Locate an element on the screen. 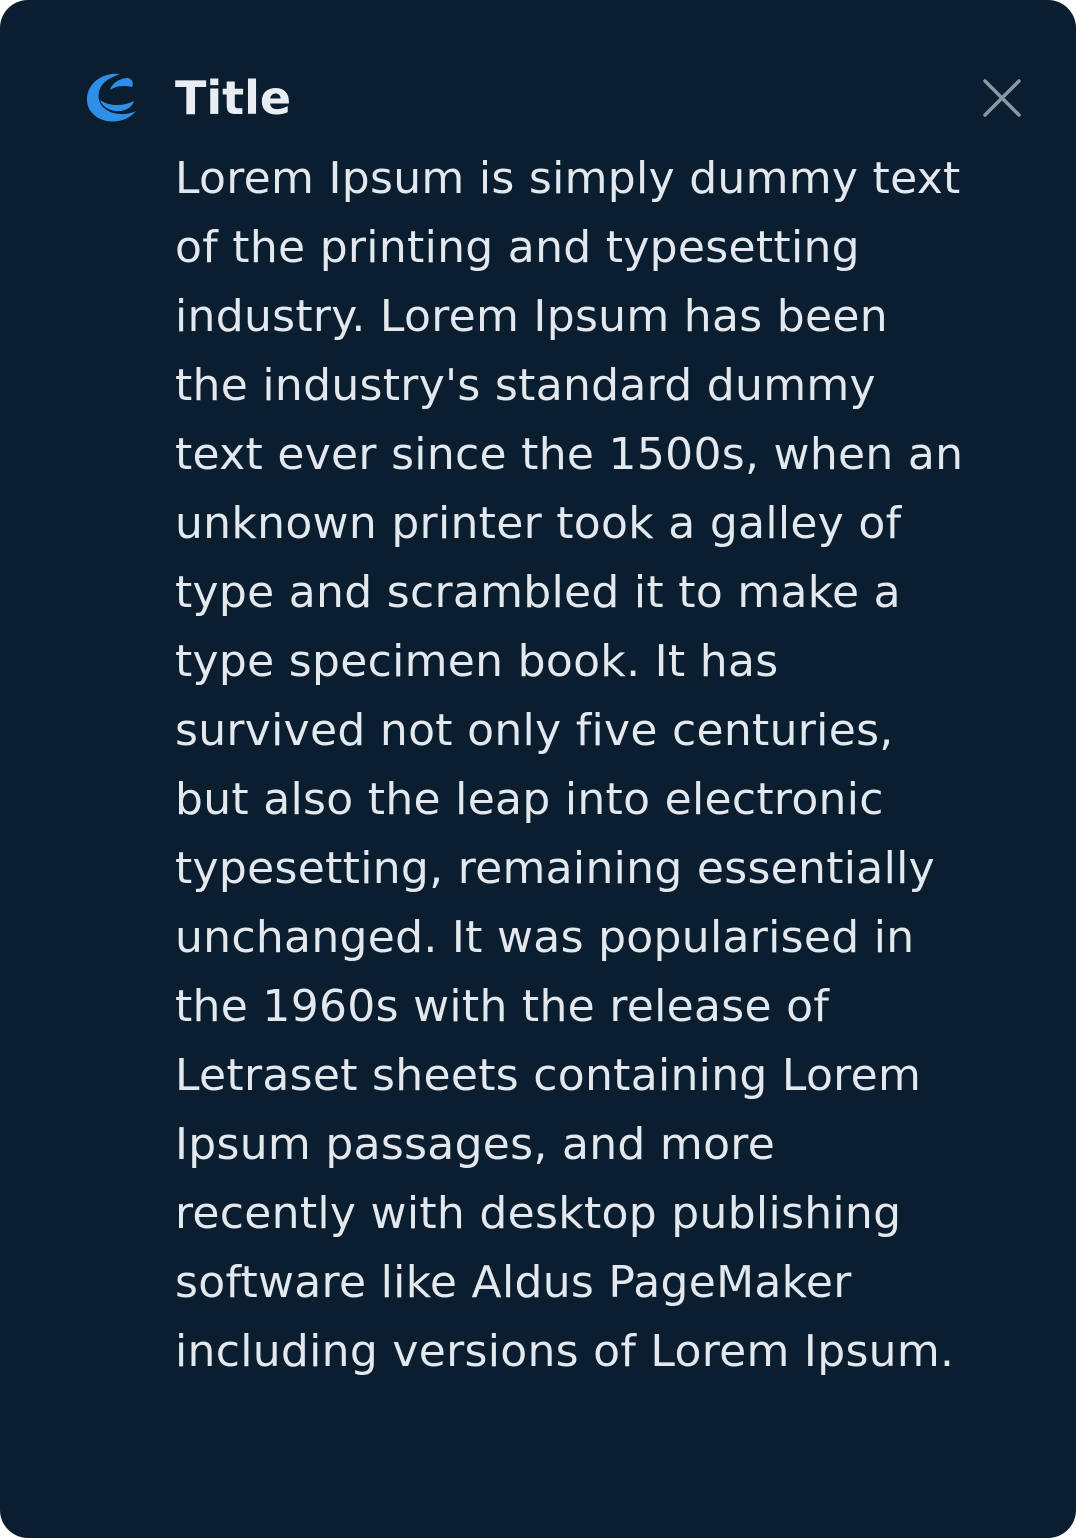  close-button is located at coordinates (1002, 98).